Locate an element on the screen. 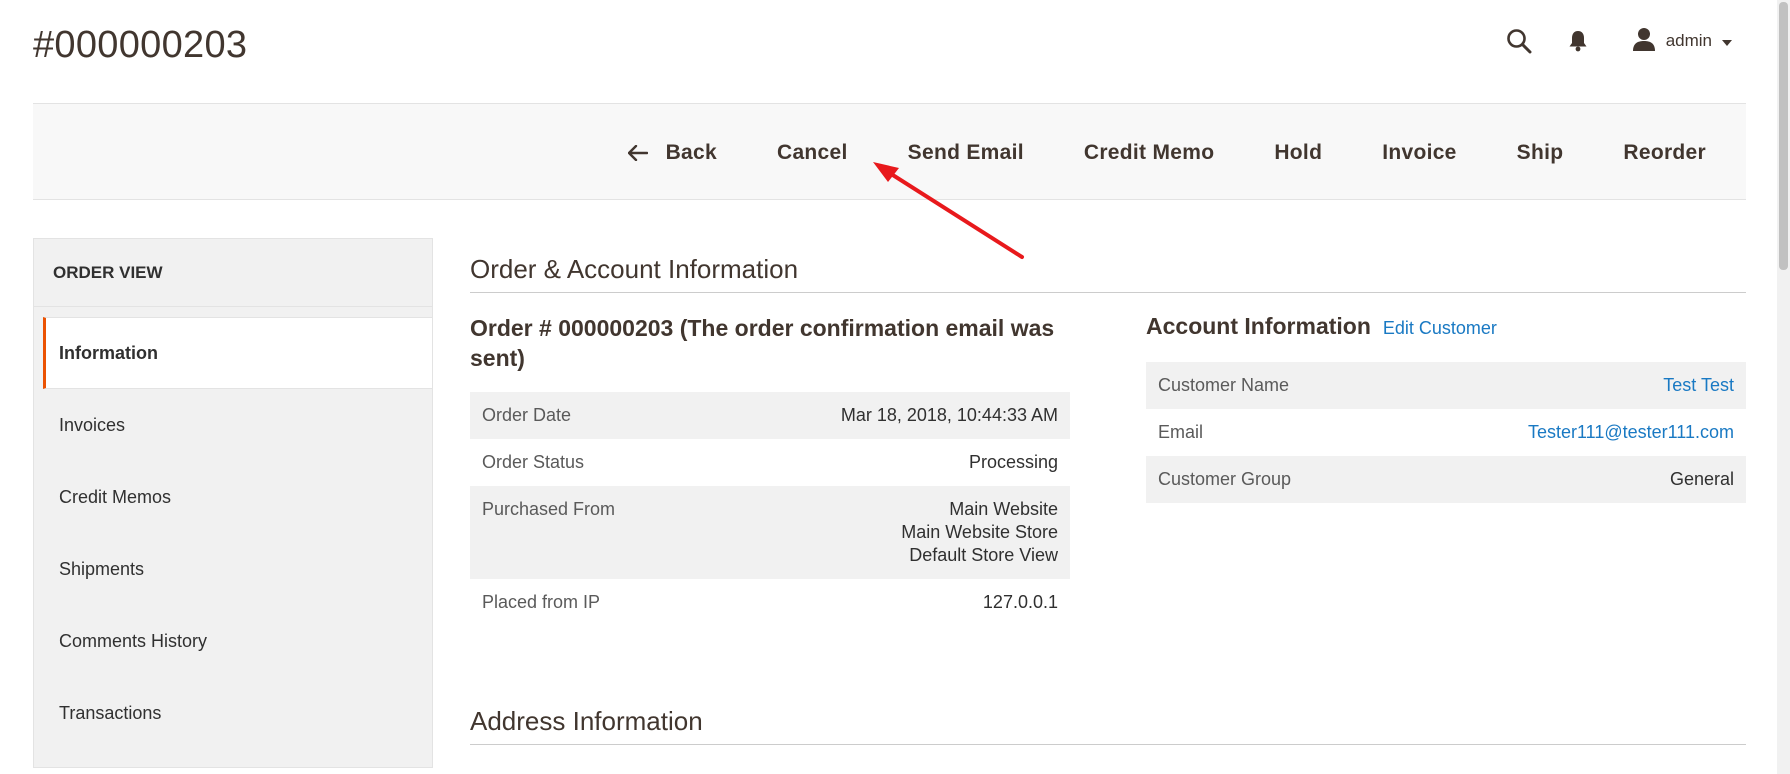 The width and height of the screenshot is (1790, 774). customer-name-link: Test Test is located at coordinates (1698, 385).